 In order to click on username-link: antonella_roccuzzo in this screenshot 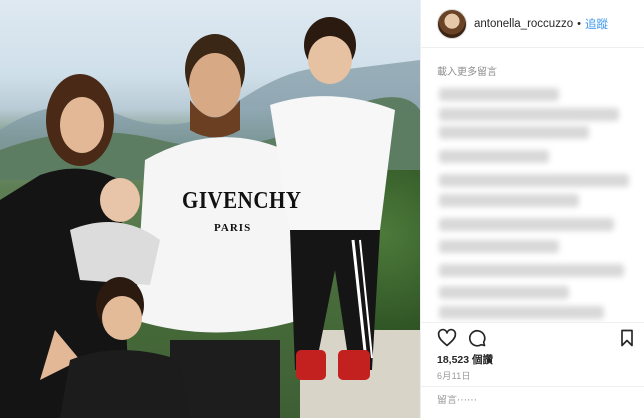, I will do `click(523, 24)`.